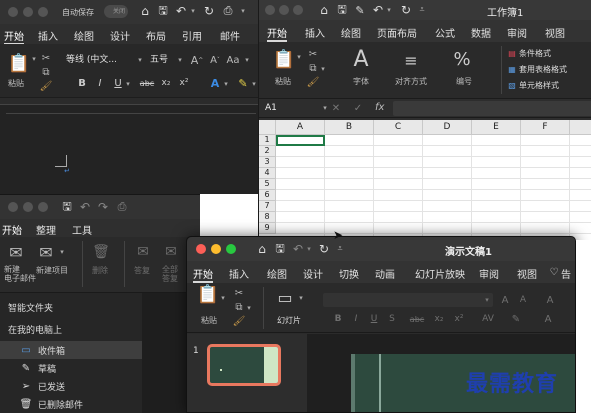 The image size is (591, 413). I want to click on outlook-print-icon: ⎙, so click(122, 207).